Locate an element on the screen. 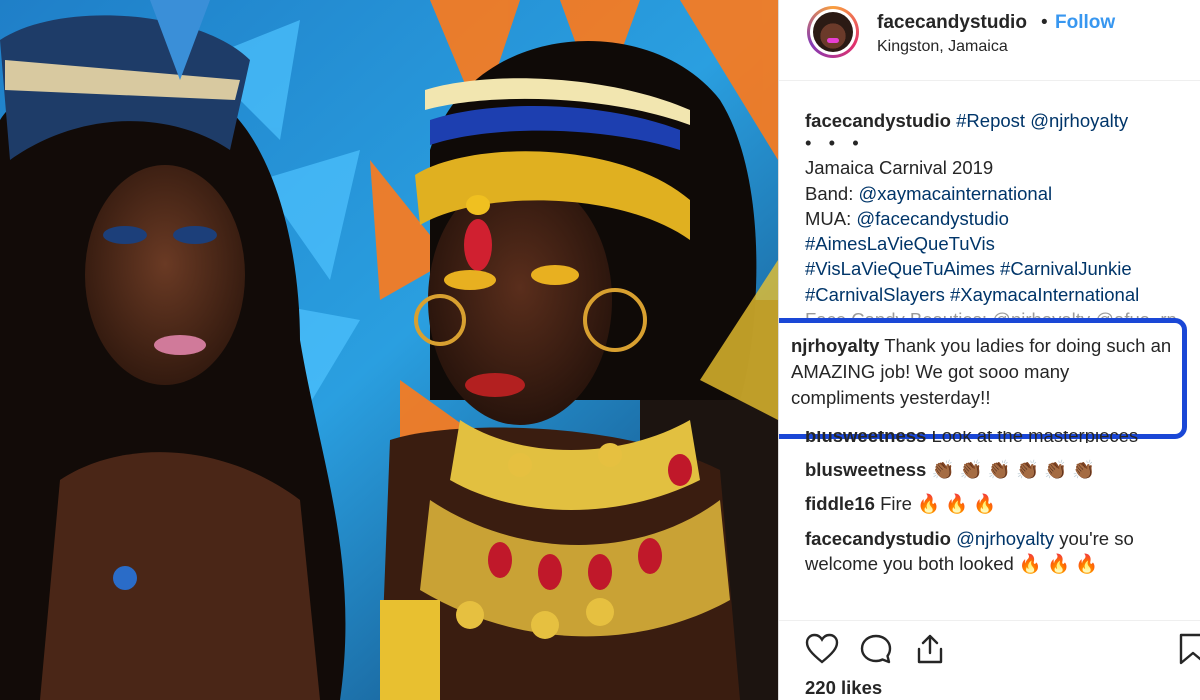 This screenshot has height=700, width=1200. heart-icon is located at coordinates (822, 651).